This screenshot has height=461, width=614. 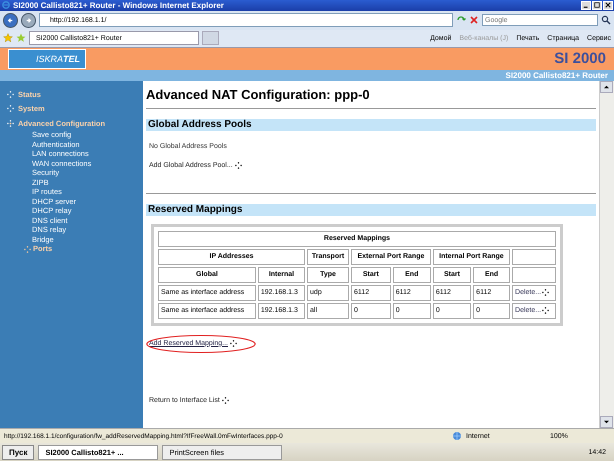 What do you see at coordinates (606, 86) in the screenshot?
I see `scroll-up-icon` at bounding box center [606, 86].